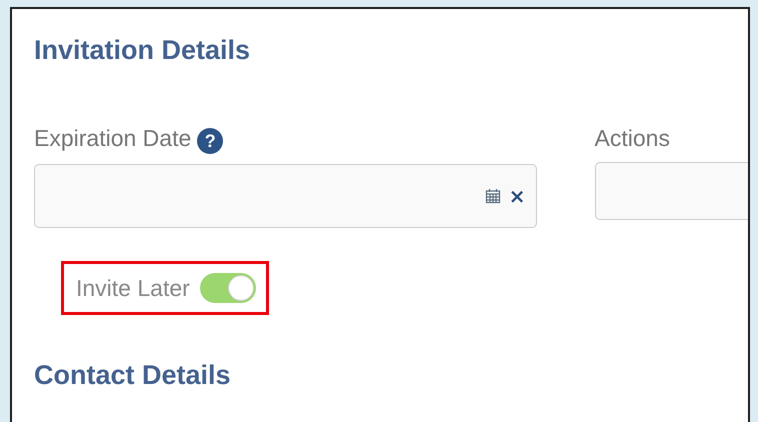 The width and height of the screenshot is (758, 422). I want to click on section-title: Contact Details, so click(133, 375).